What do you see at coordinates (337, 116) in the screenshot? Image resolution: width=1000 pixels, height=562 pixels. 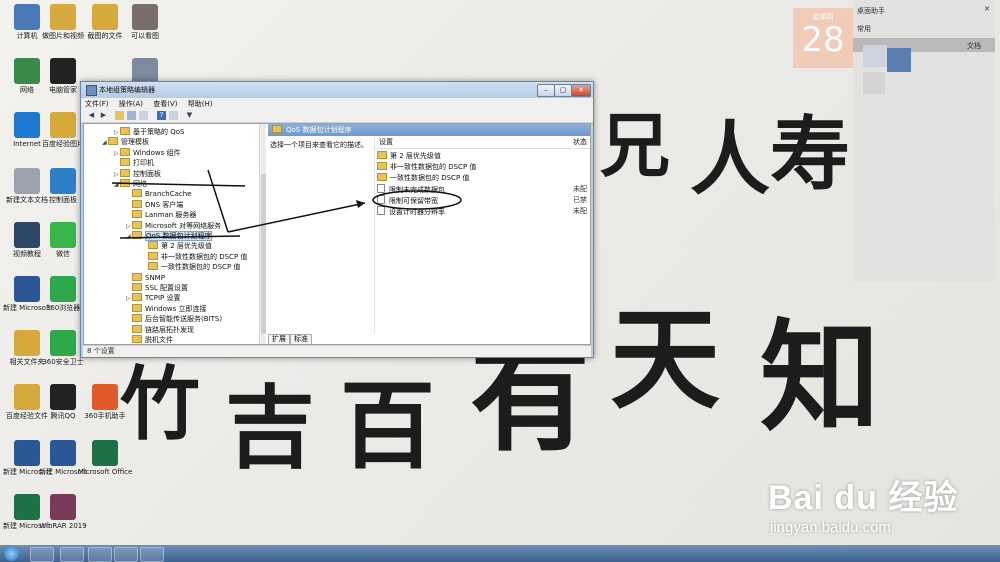 I see `toolbar: ◀ ▶ ? ▼` at bounding box center [337, 116].